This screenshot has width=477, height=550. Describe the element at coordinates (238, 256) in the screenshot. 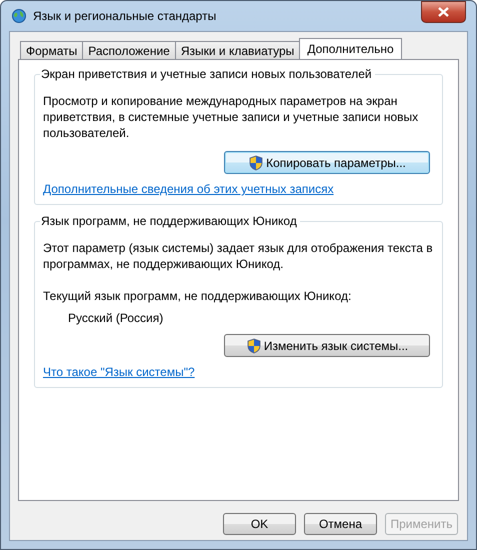

I see `description-text: Этот параметр (язык системы) задает язык для отображения текста в программах, не поддерживающих Юникод.` at that location.